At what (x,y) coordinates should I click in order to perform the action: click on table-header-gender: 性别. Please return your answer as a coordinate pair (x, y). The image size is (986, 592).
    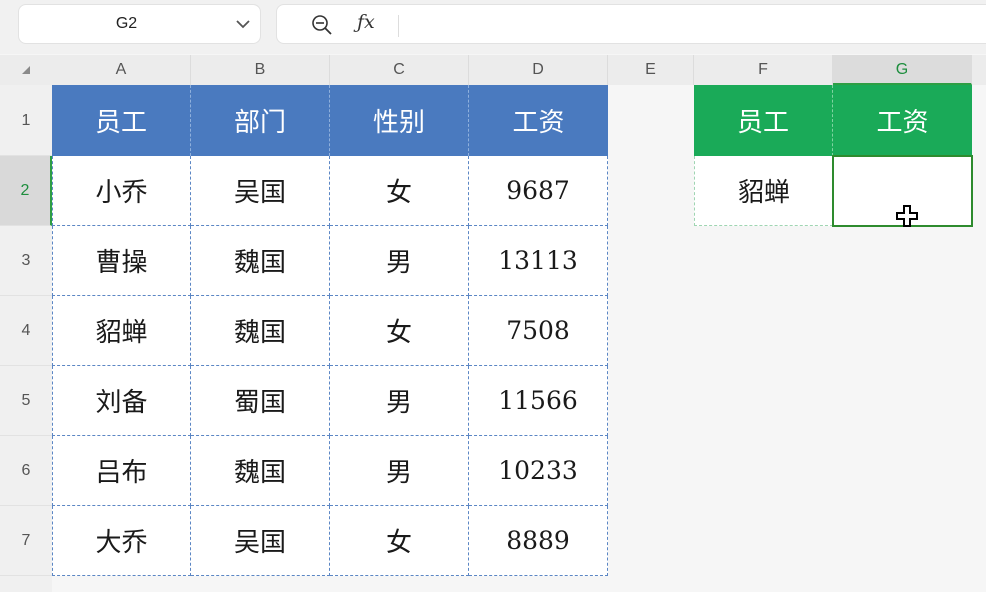
    Looking at the image, I should click on (399, 120).